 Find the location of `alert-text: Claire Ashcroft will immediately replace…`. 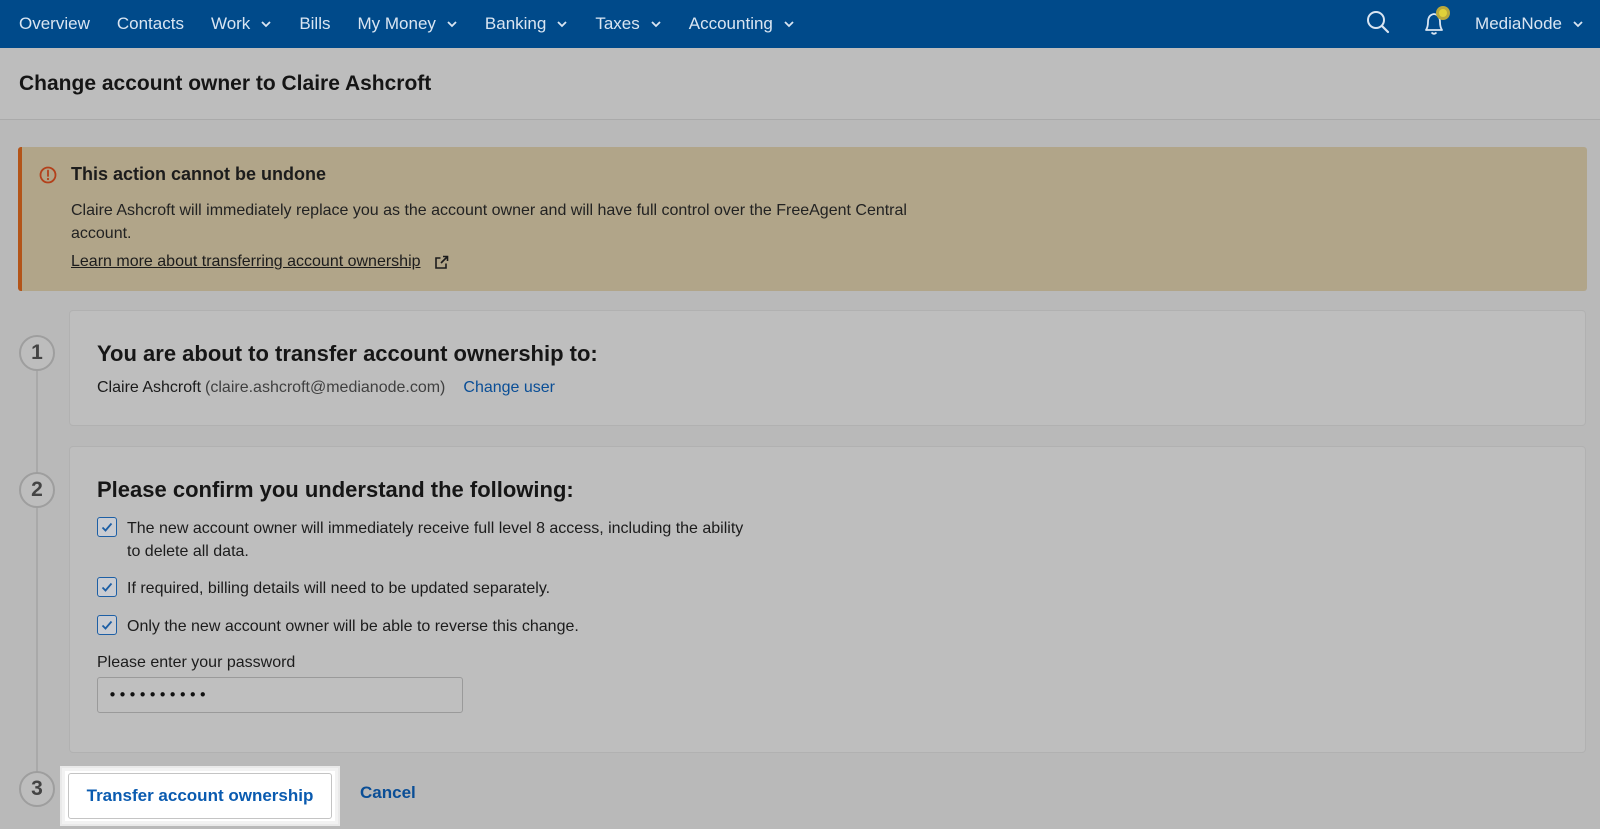

alert-text: Claire Ashcroft will immediately replace… is located at coordinates (489, 222).